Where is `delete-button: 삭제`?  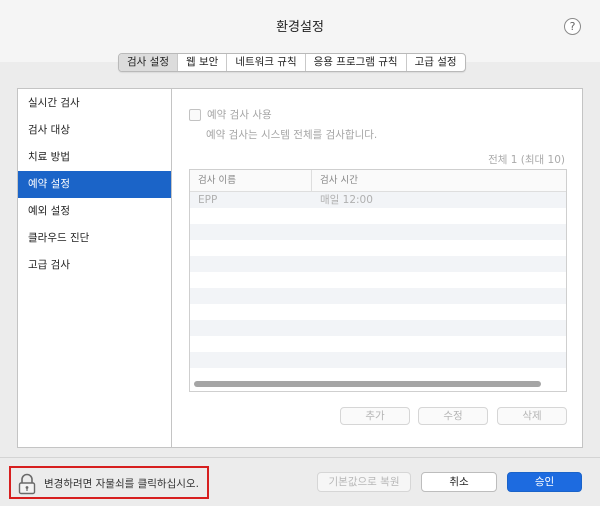
delete-button: 삭제 is located at coordinates (532, 416).